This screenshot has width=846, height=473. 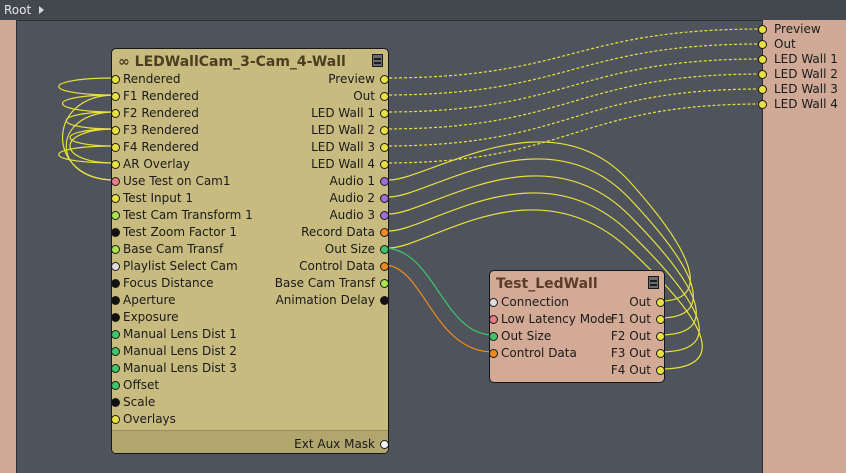 What do you see at coordinates (116, 283) in the screenshot?
I see `input-port-focus-distance` at bounding box center [116, 283].